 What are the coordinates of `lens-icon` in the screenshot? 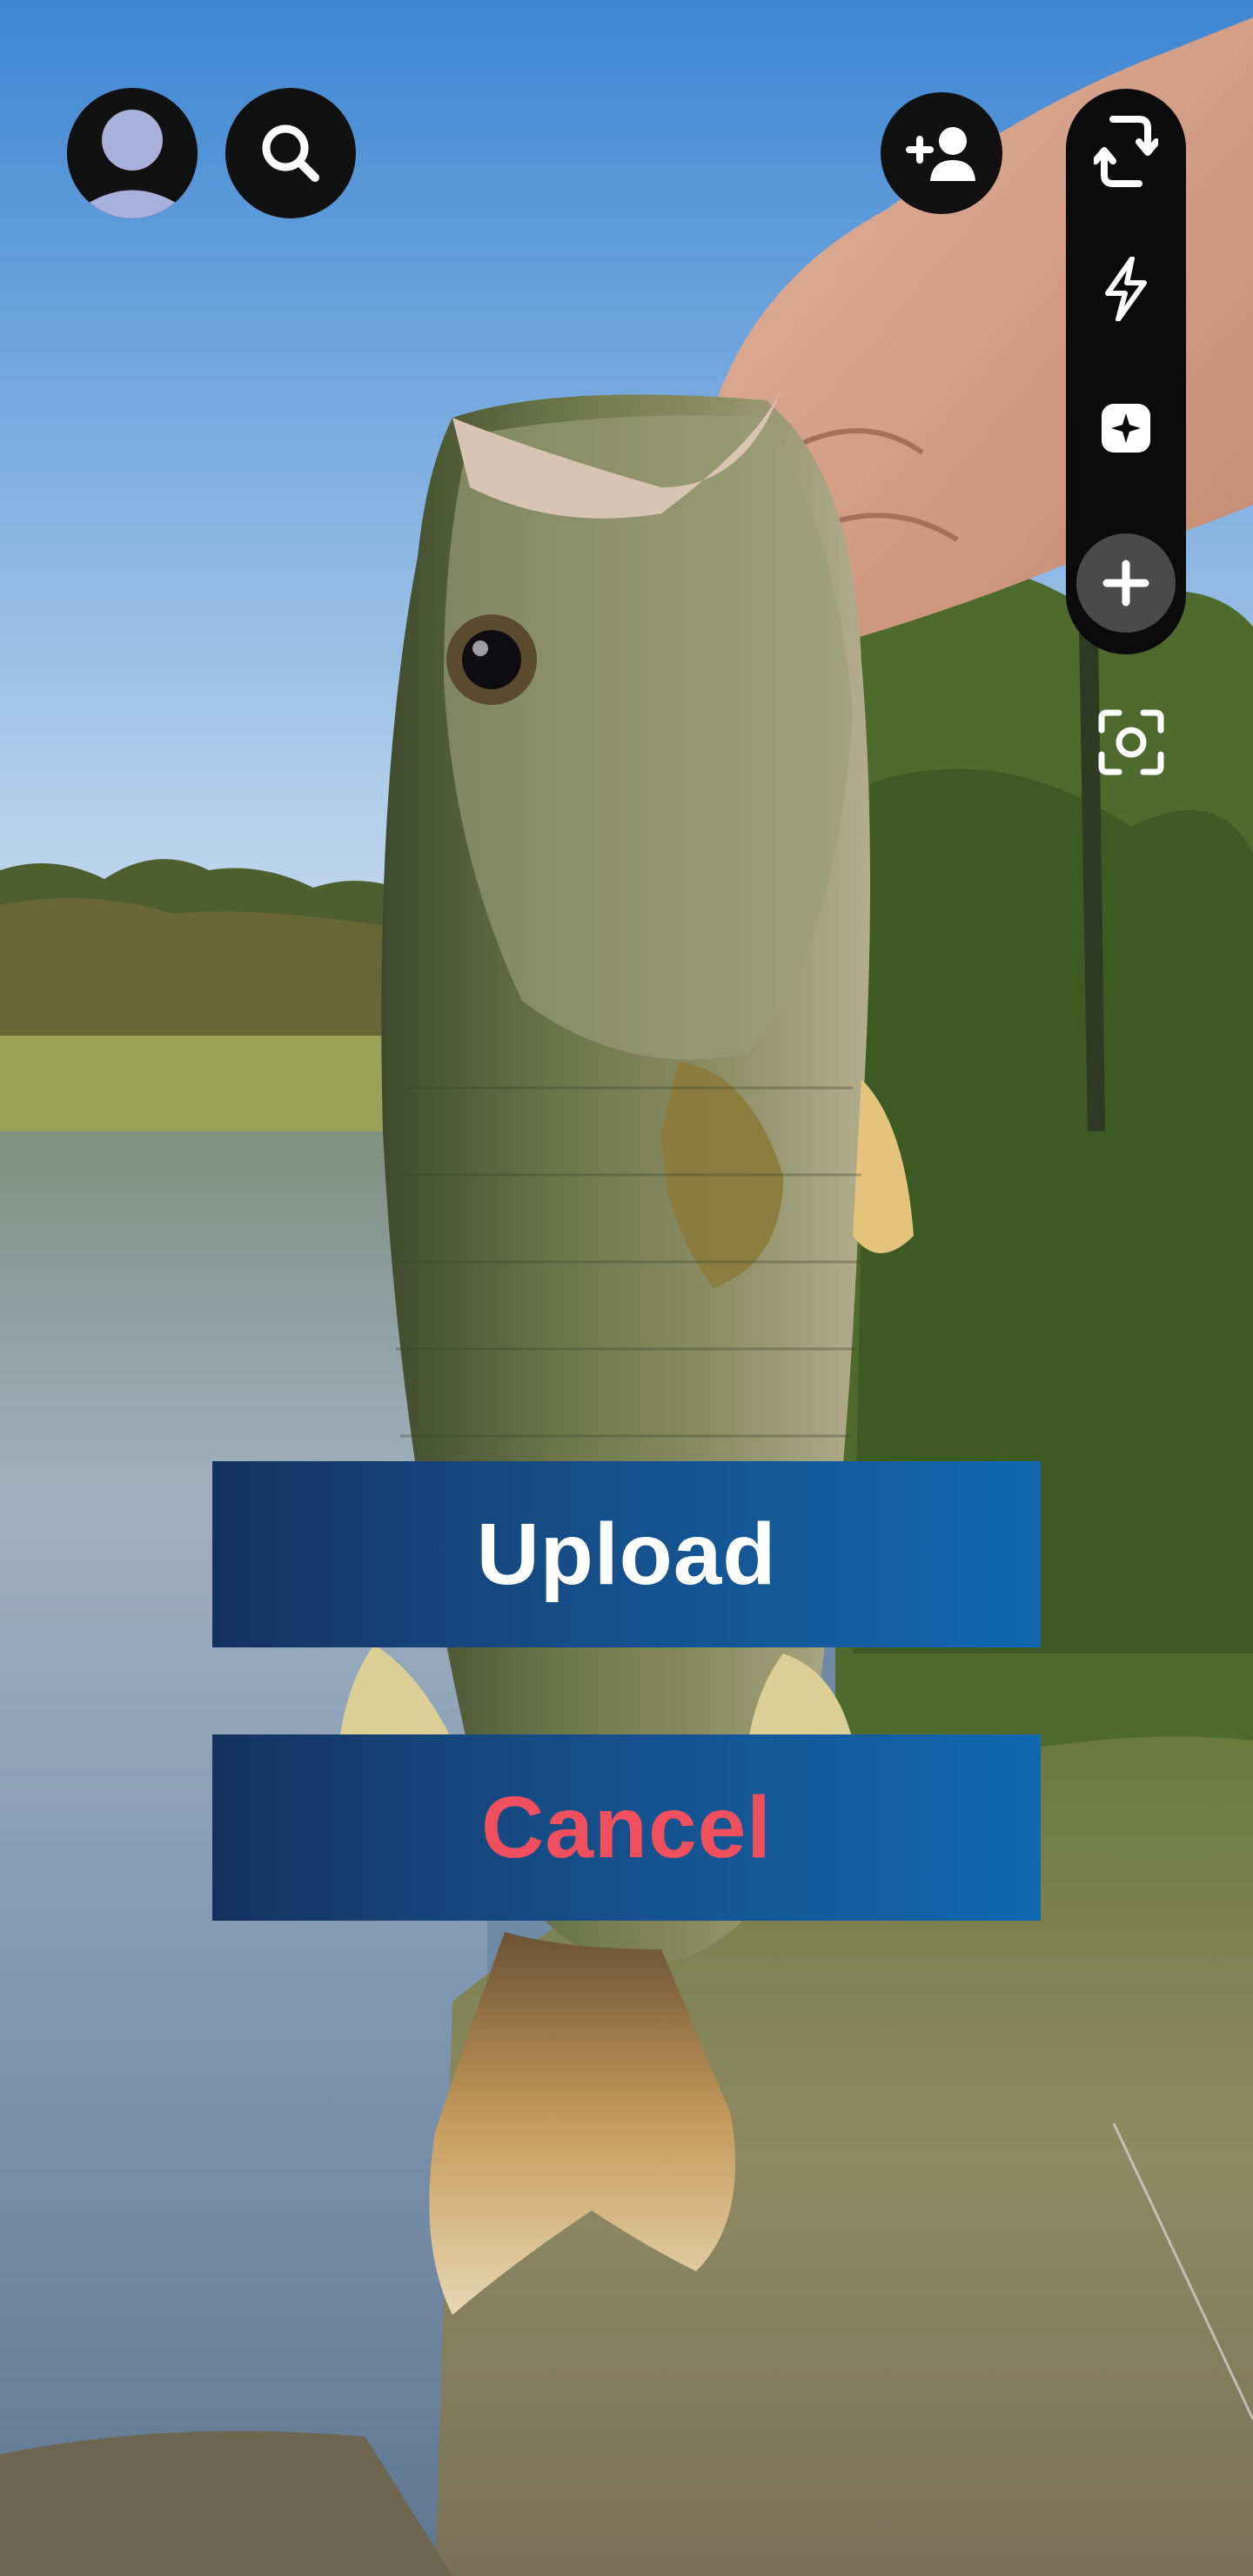 It's located at (1126, 428).